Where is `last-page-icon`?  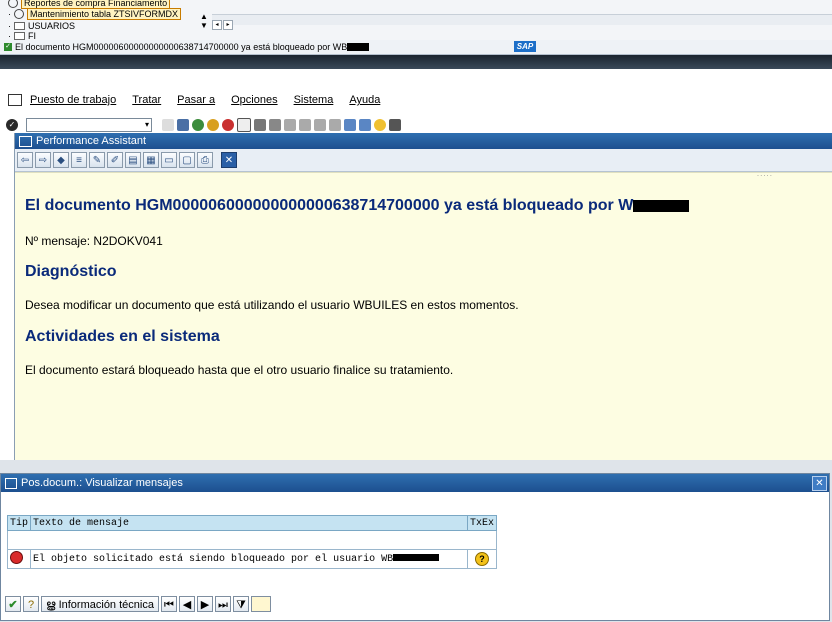
last-page-icon is located at coordinates (335, 125).